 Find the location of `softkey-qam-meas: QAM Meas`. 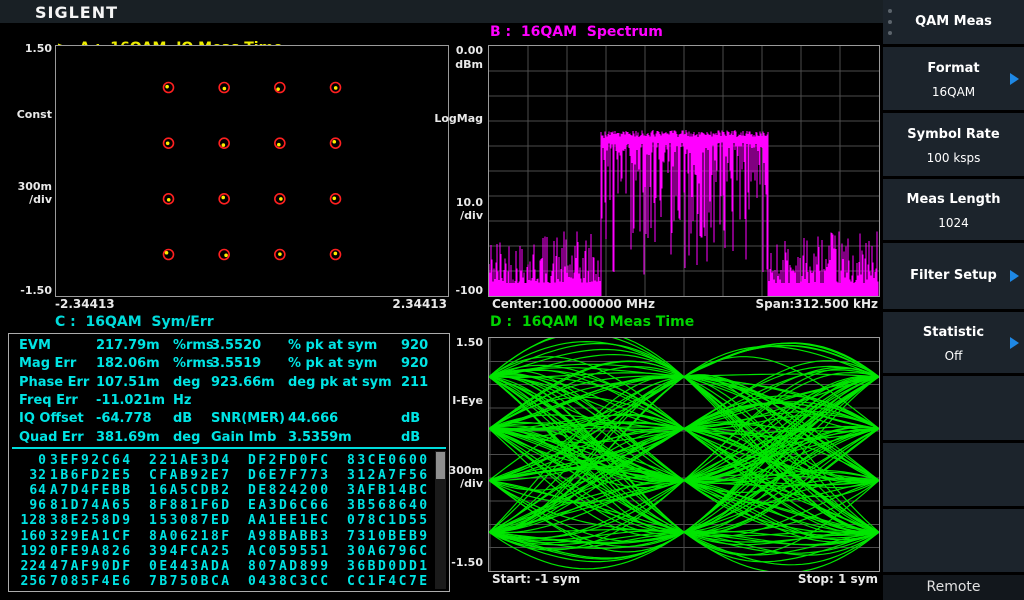

softkey-qam-meas: QAM Meas is located at coordinates (953, 22).